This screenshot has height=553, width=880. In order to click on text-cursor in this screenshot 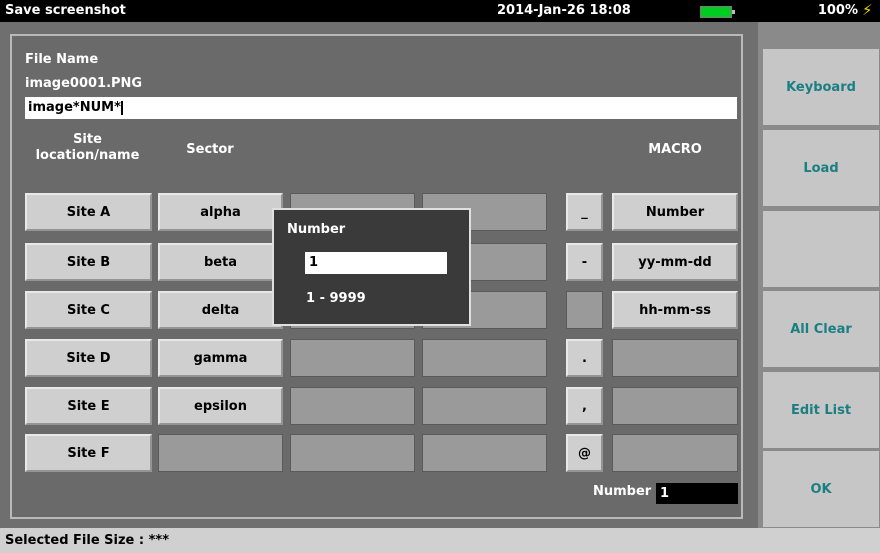, I will do `click(121, 107)`.